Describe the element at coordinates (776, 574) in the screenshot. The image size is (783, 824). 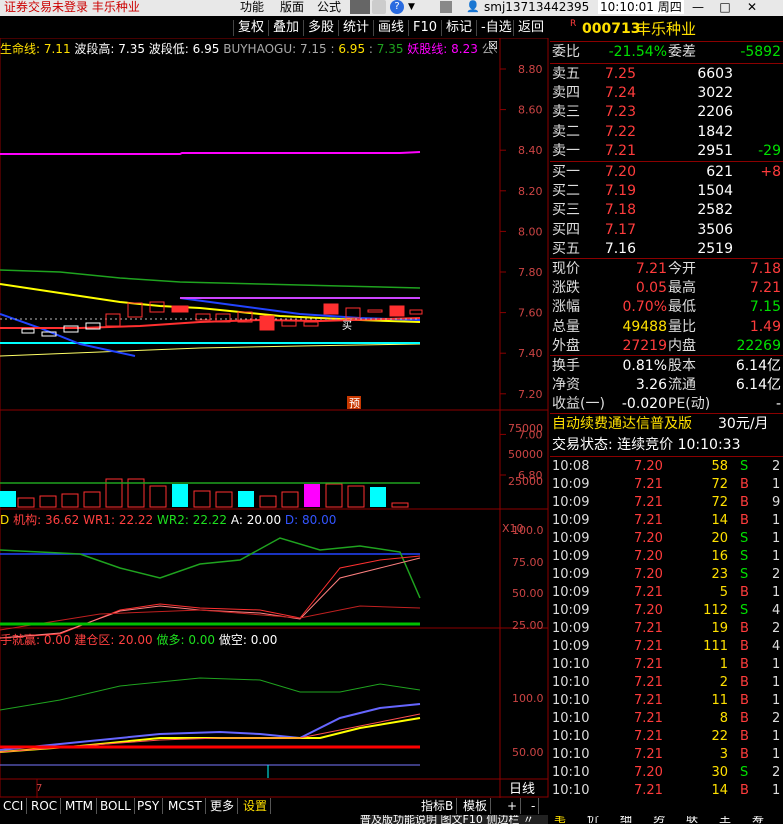
I see `tick-count: 2` at that location.